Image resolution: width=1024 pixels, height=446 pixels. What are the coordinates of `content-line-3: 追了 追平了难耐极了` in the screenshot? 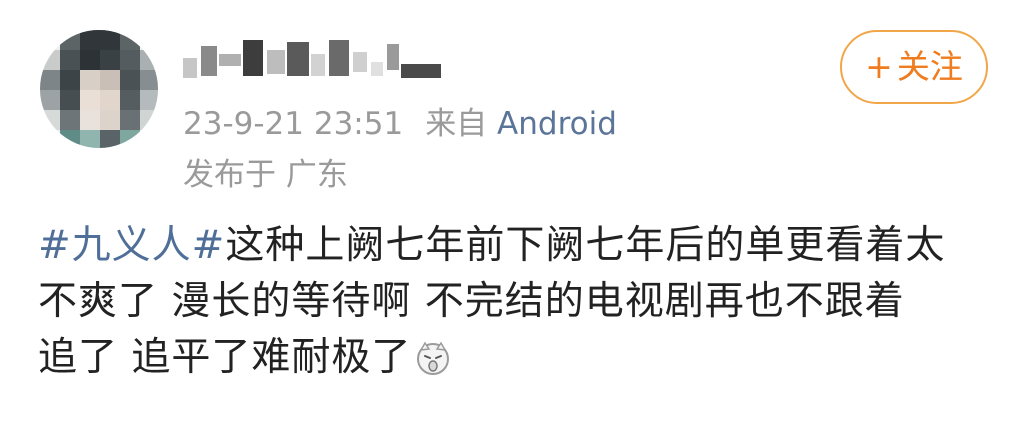 It's located at (518, 358).